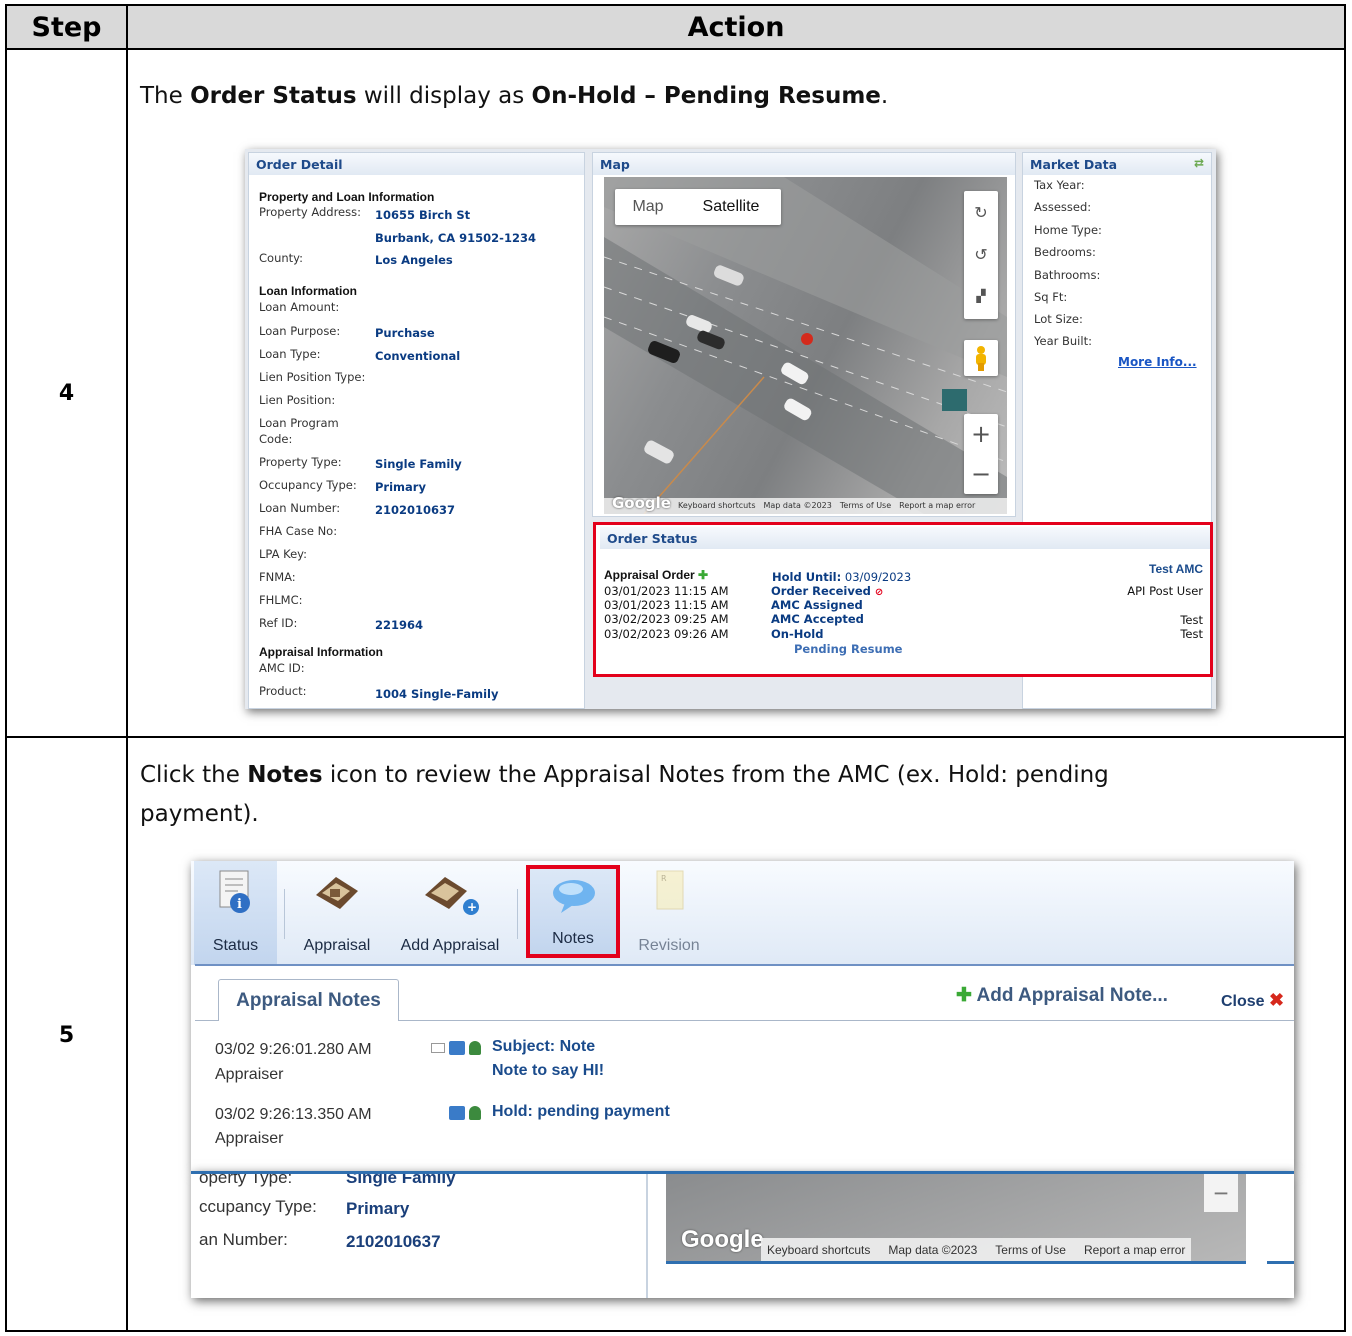 The image size is (1352, 1336). I want to click on market-label: Home Type:, so click(1068, 230).